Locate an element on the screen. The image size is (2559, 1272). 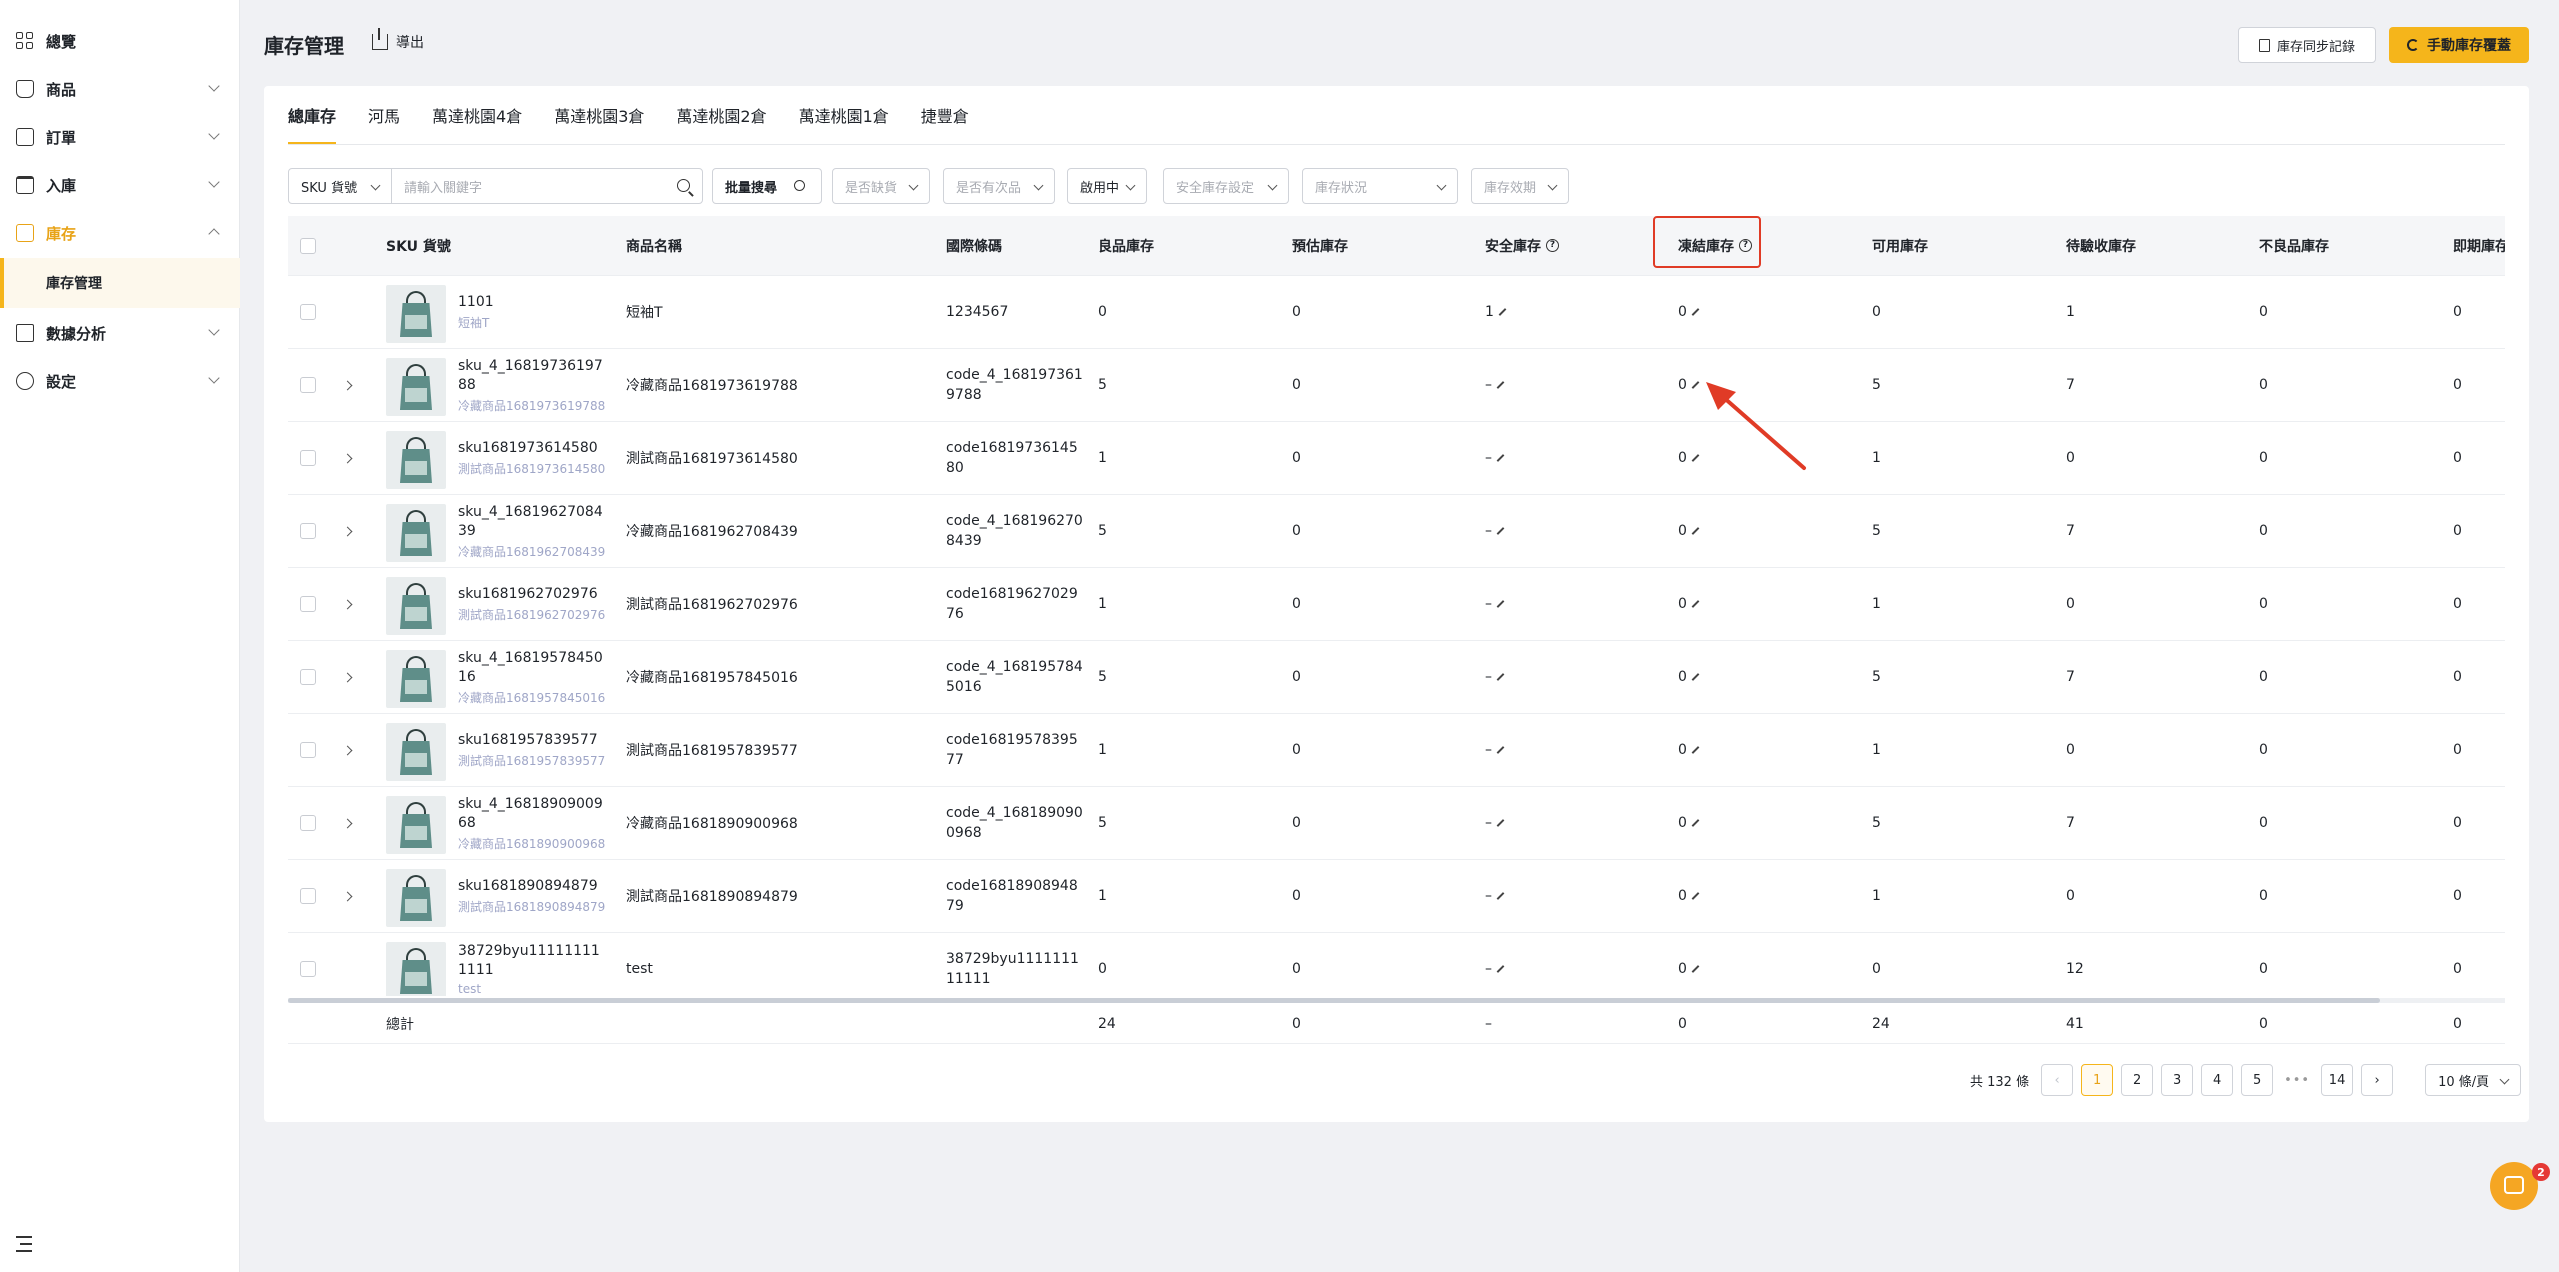
page-button: 5 is located at coordinates (2257, 1080).